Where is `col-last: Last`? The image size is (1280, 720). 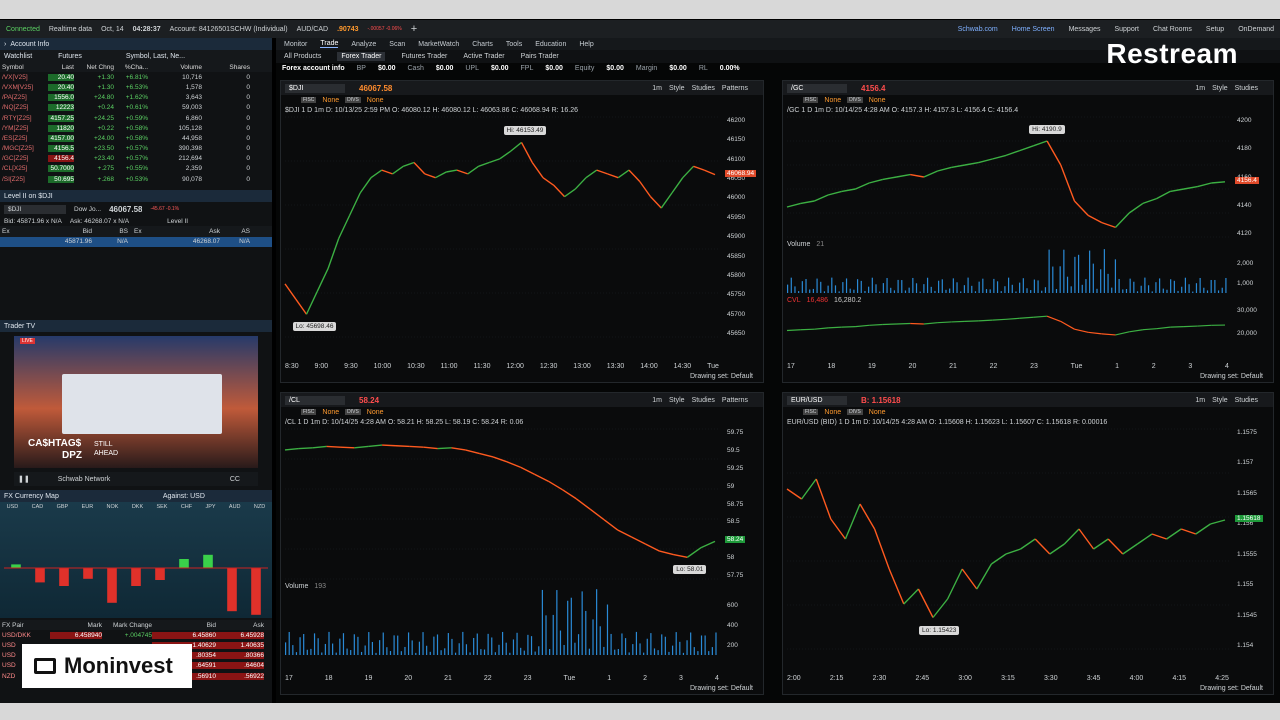 col-last: Last is located at coordinates (61, 67).